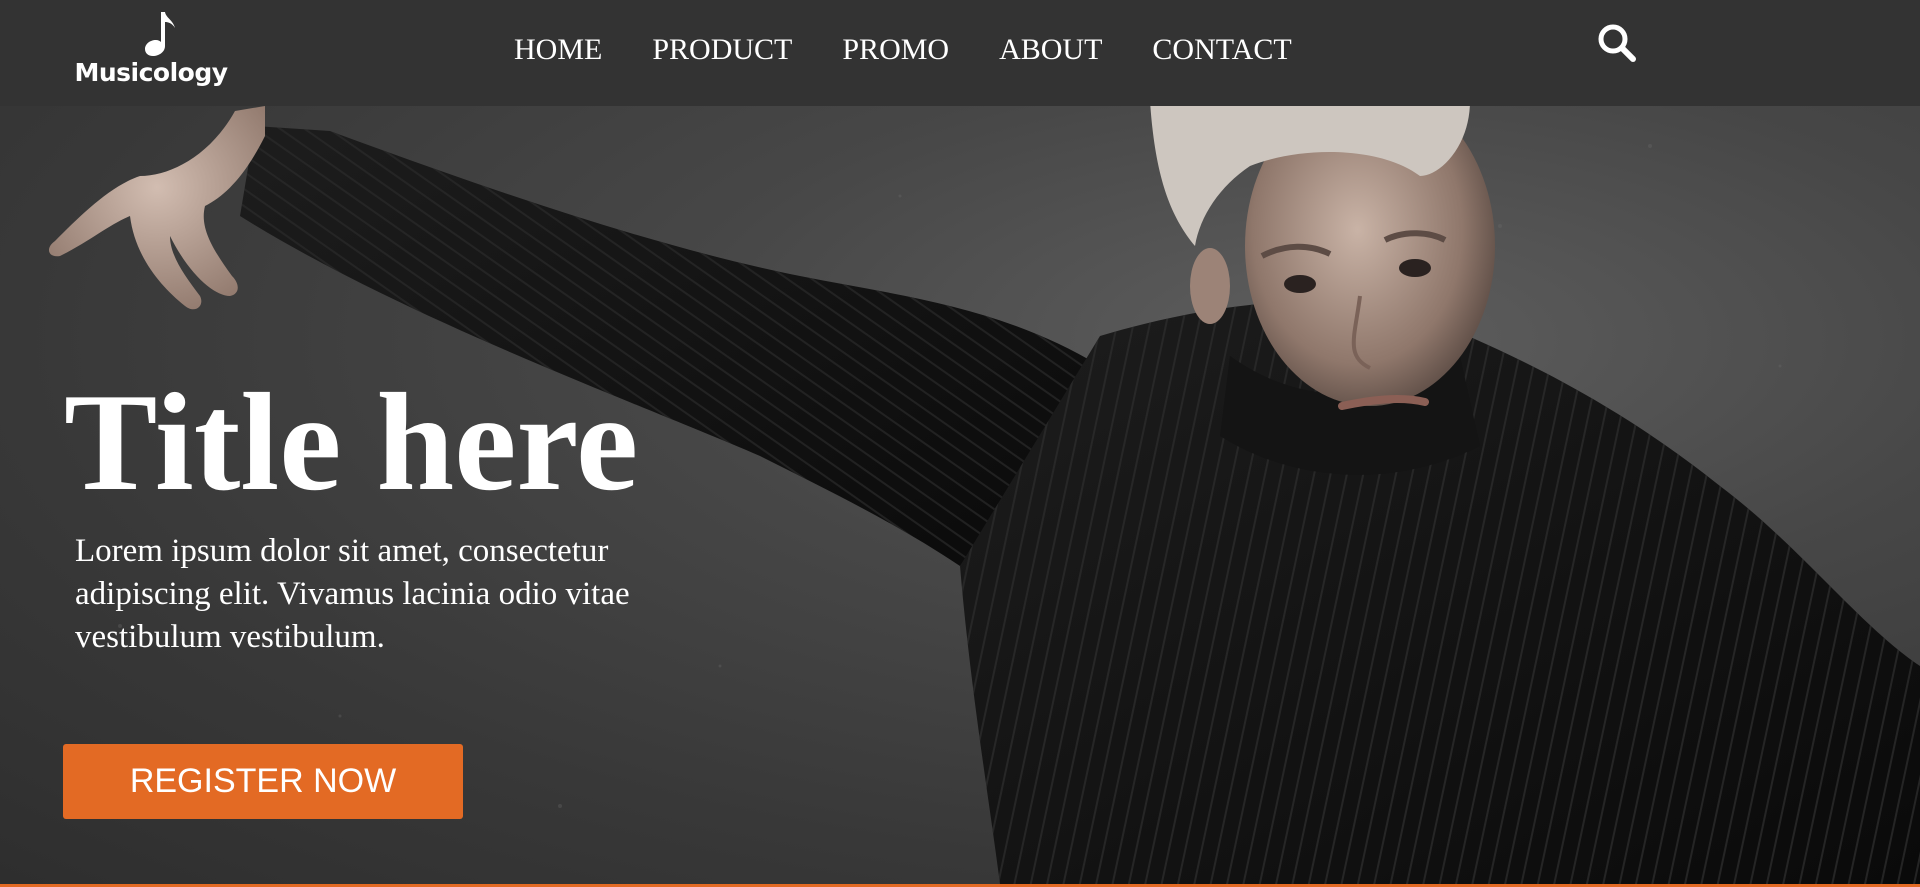 This screenshot has width=1920, height=887. Describe the element at coordinates (151, 72) in the screenshot. I see `brand-name: Musicology` at that location.